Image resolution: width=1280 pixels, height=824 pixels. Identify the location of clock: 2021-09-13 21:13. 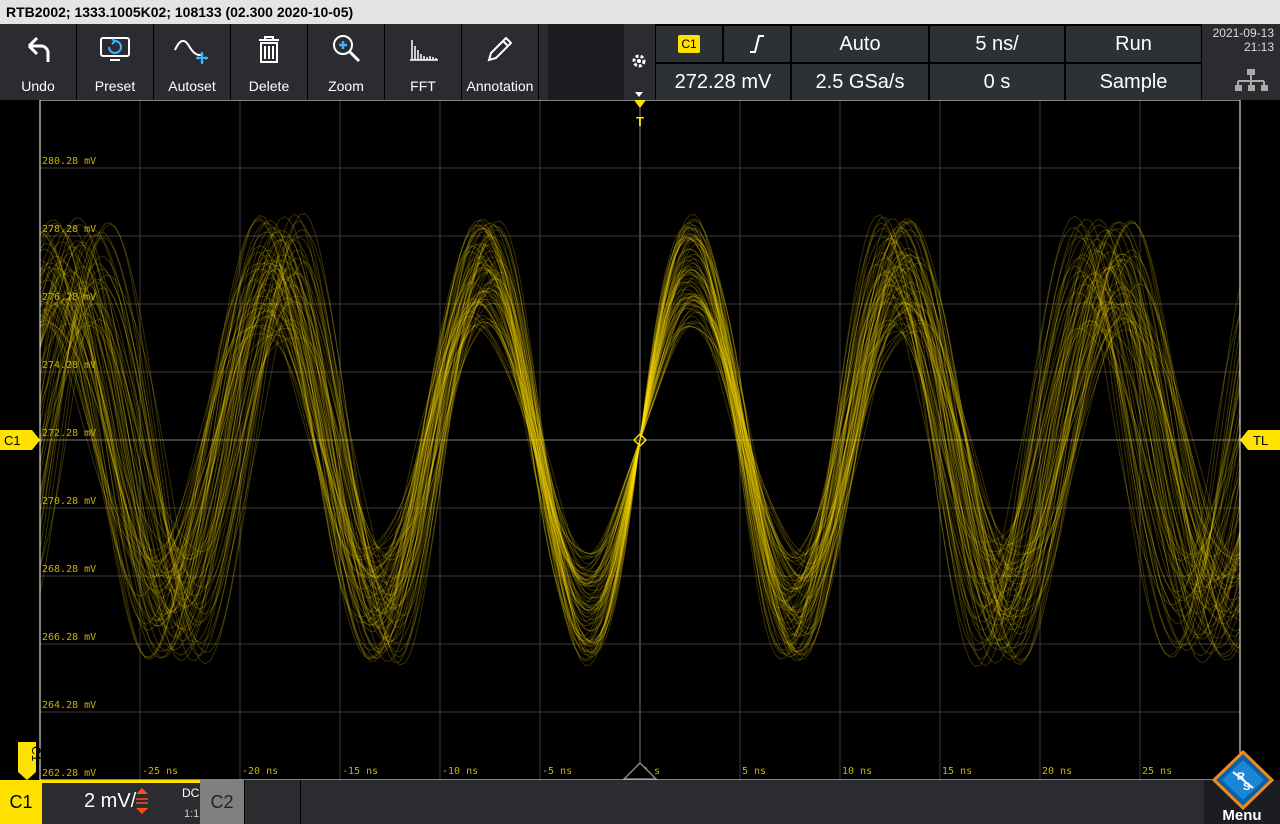
(1241, 62).